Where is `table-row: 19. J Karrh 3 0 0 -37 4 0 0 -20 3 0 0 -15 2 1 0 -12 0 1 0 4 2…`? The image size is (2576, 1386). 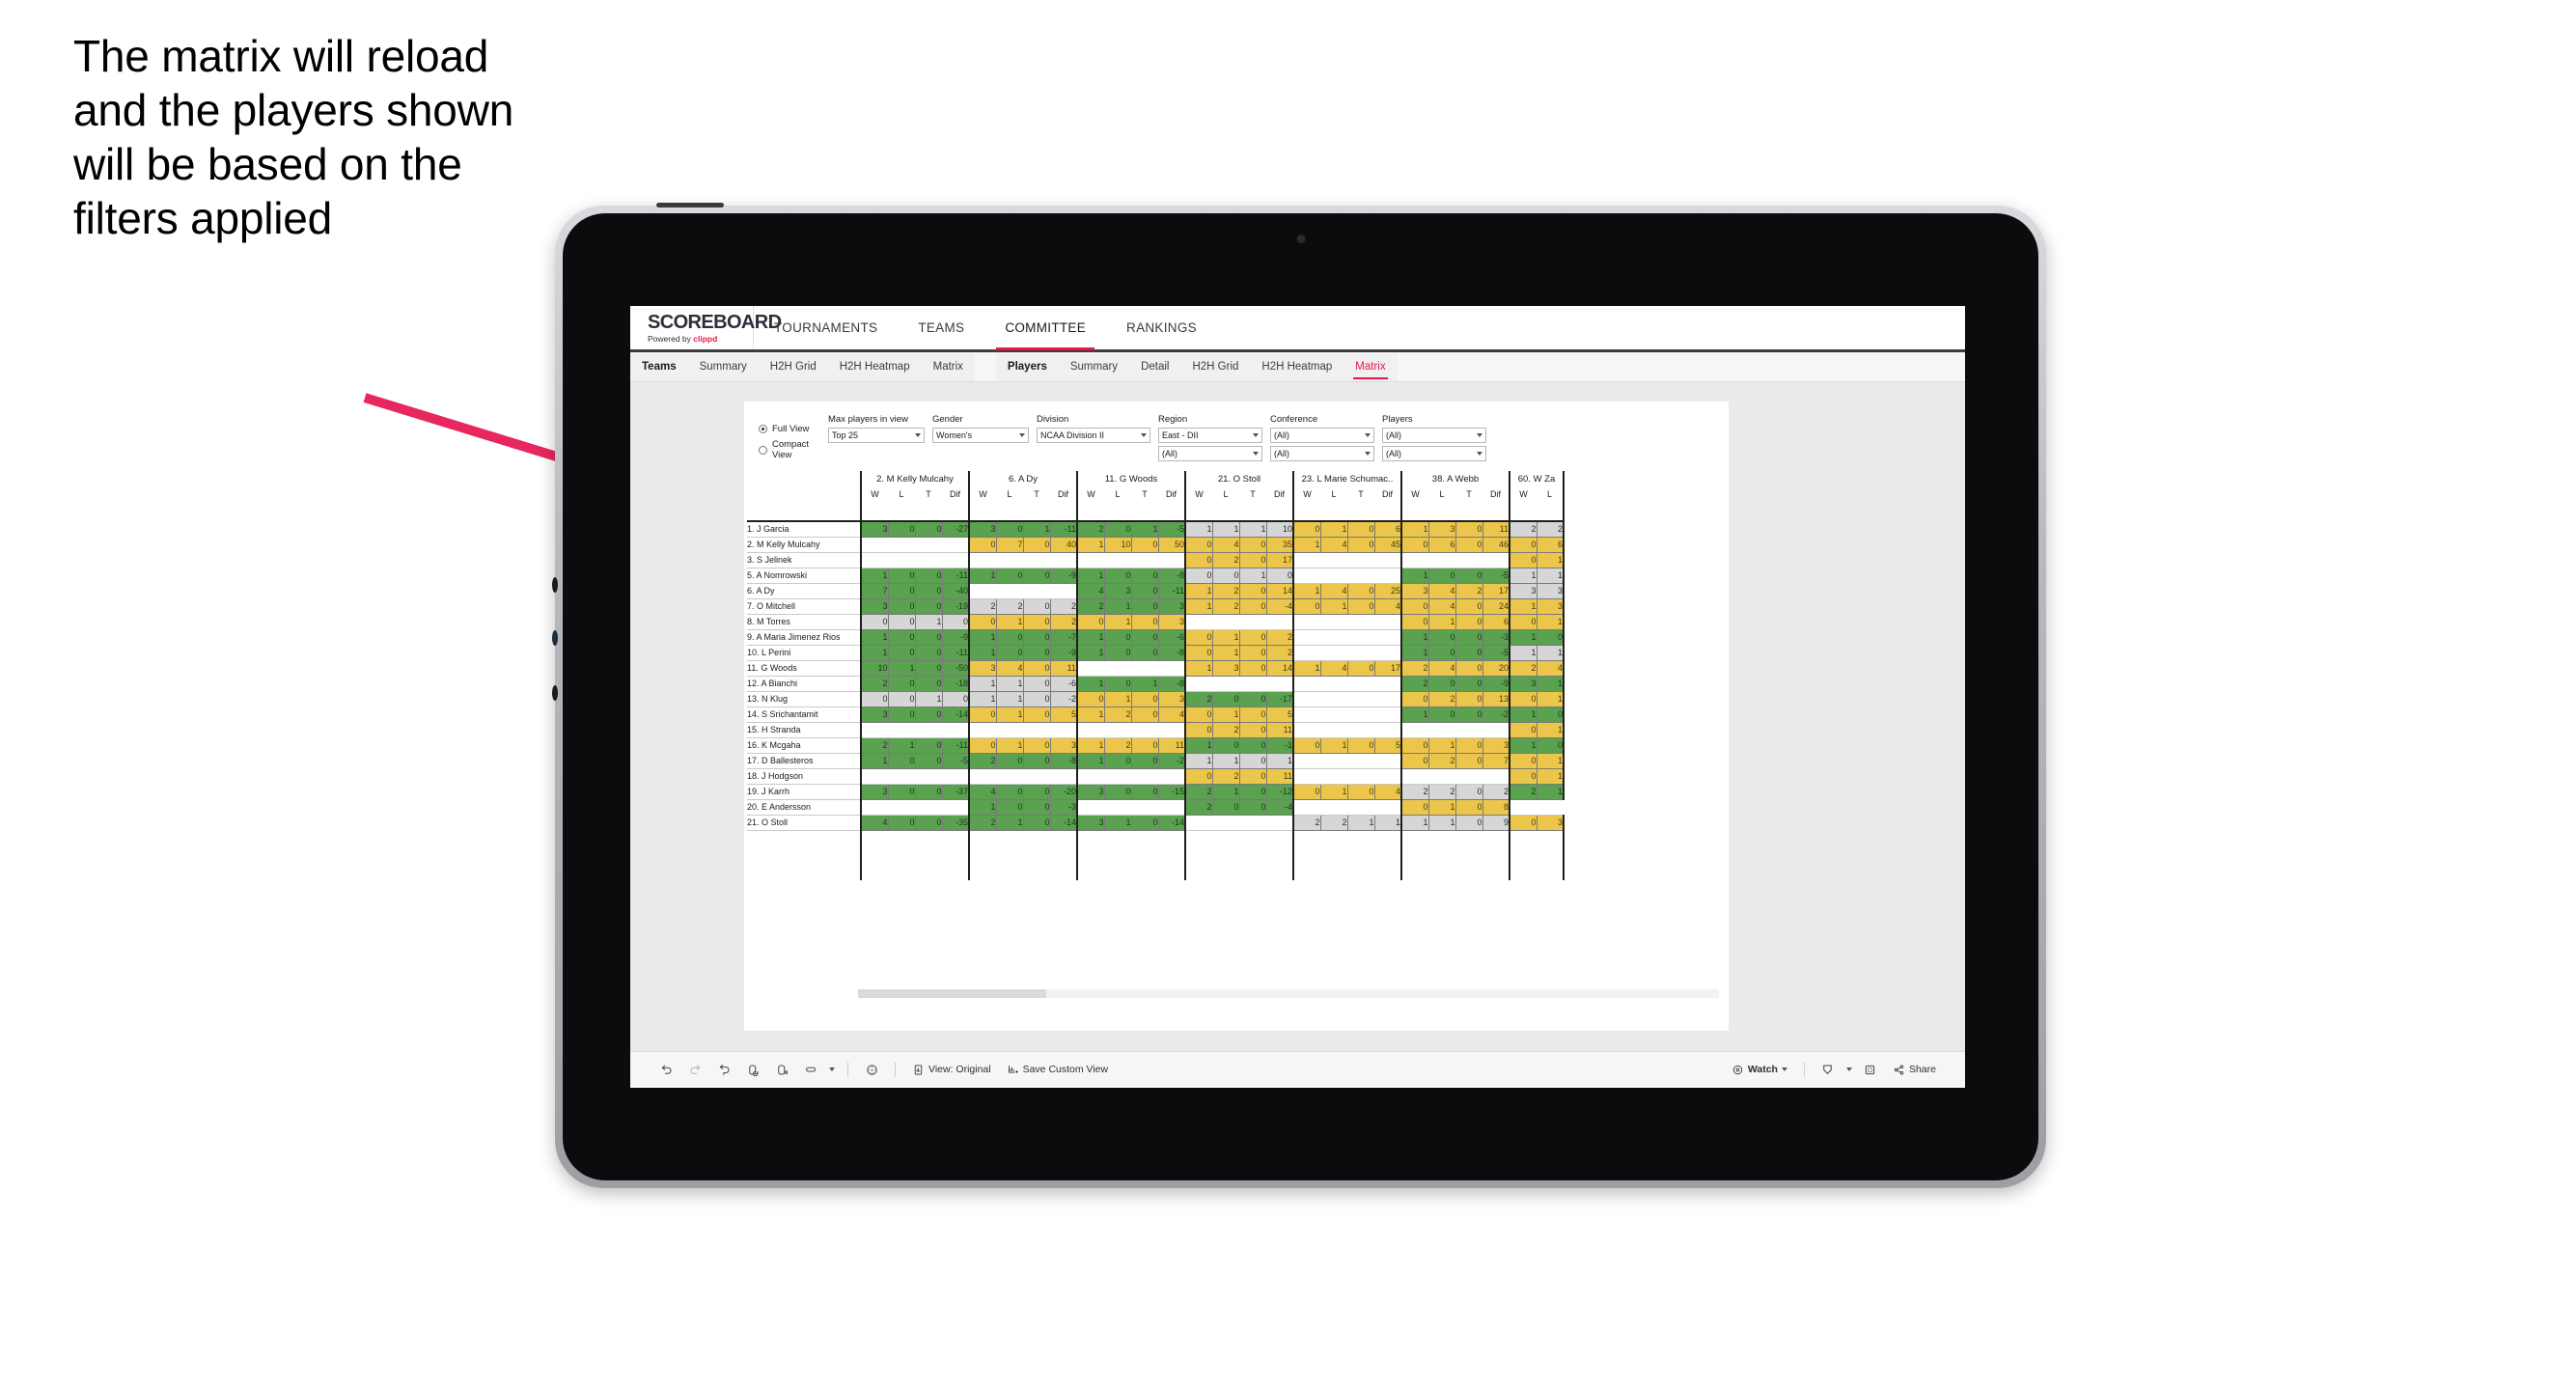 table-row: 19. J Karrh 3 0 0 -37 4 0 0 -20 3 0 0 -15 2 1 0 -12 0 1 0 4 2… is located at coordinates (1156, 792).